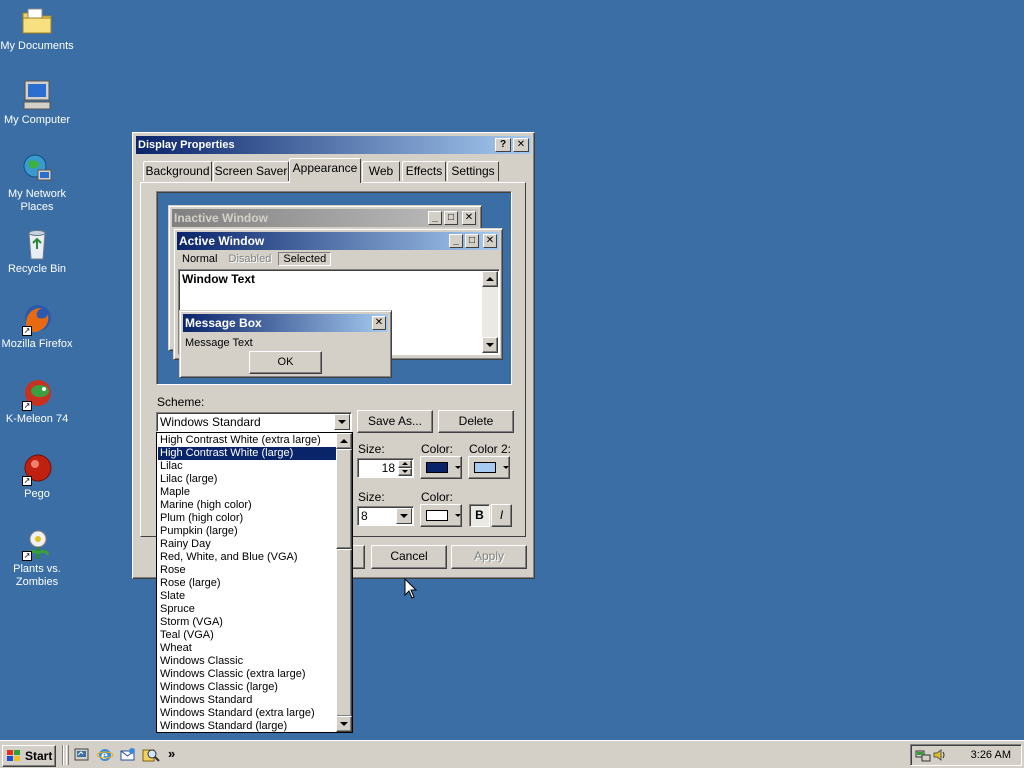 The image size is (1024, 768). I want to click on italic-toggle: I, so click(501, 515).